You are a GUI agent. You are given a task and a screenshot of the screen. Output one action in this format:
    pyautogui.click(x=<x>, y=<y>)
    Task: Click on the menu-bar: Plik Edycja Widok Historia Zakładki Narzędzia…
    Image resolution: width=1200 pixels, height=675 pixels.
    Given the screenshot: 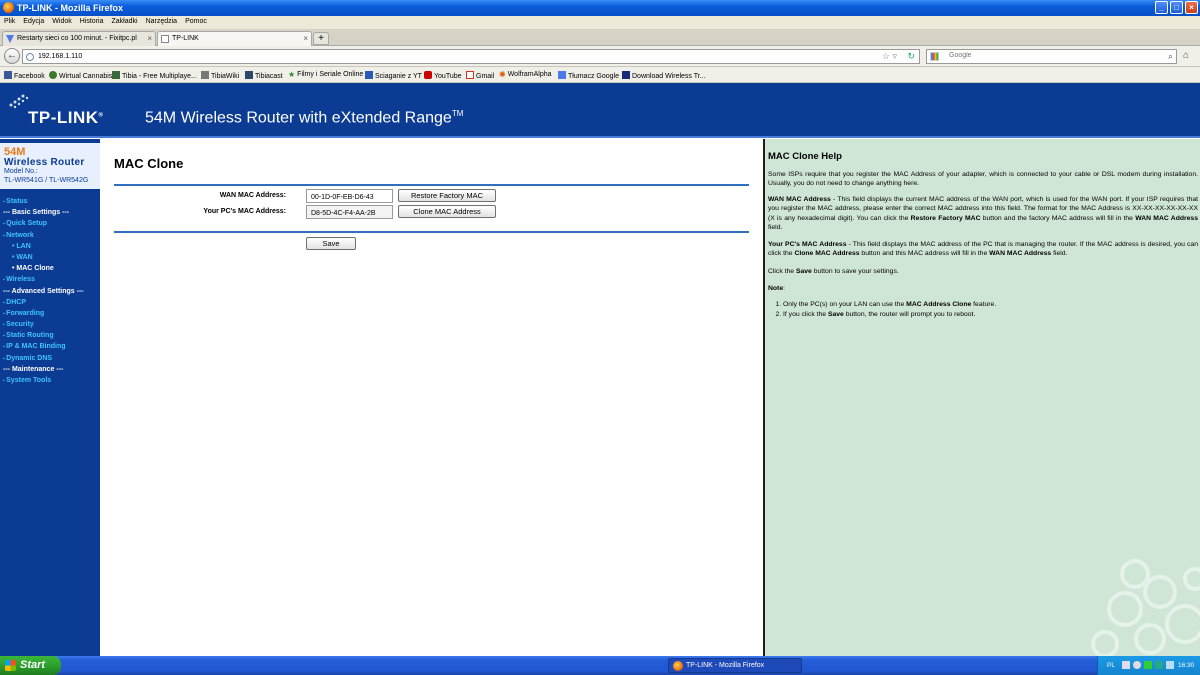 What is the action you would take?
    pyautogui.click(x=600, y=22)
    